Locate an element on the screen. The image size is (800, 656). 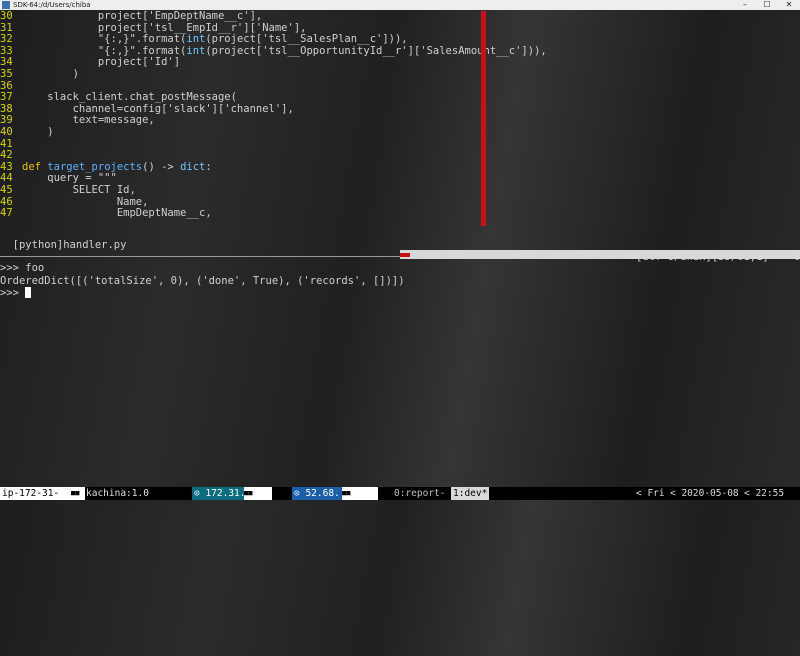
terminal-app-icon is located at coordinates (6, 5).